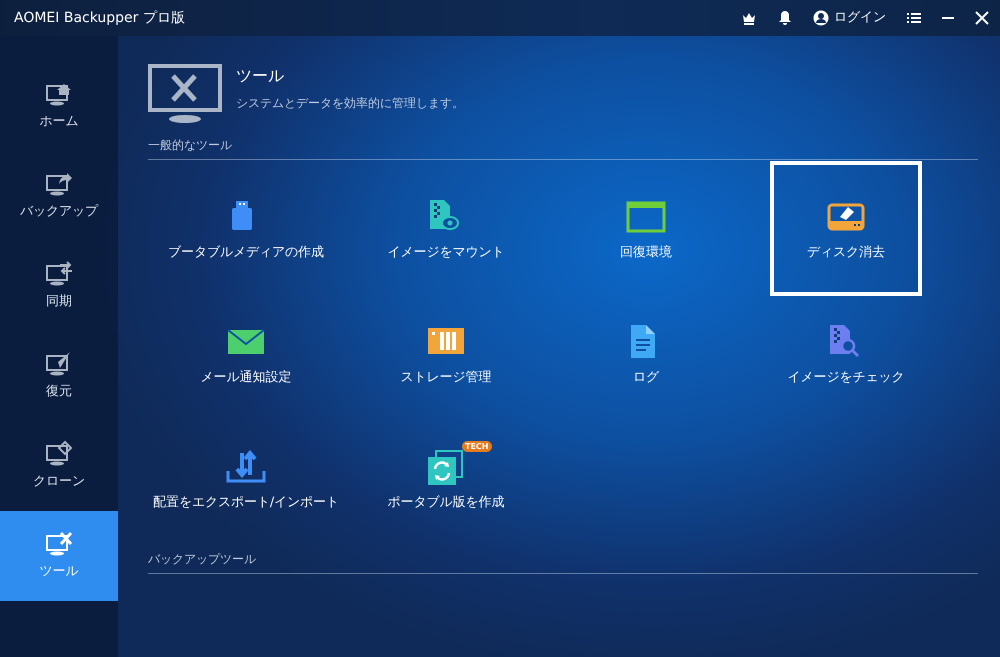 The image size is (1000, 657). I want to click on tool-button: ディスク消去, so click(846, 228).